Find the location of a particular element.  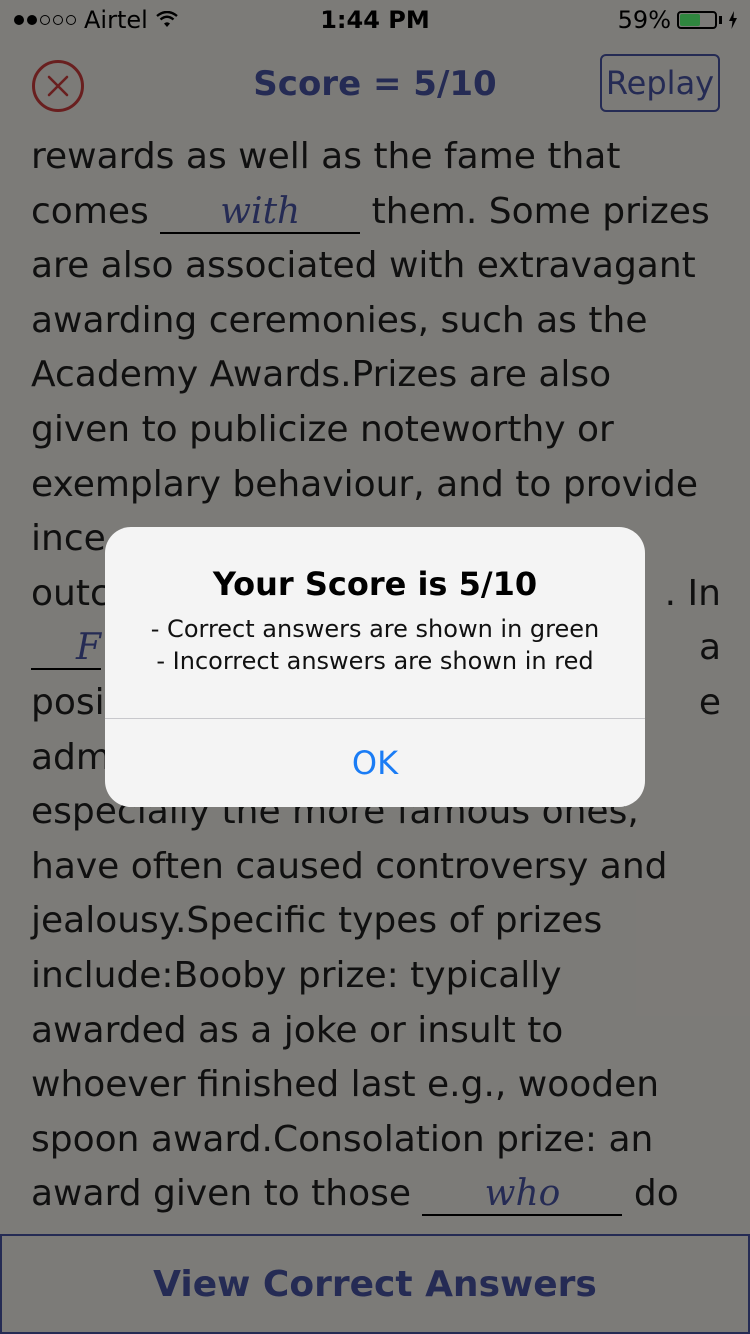

alert-message-line: - Incorrect answers are shown in red is located at coordinates (375, 661).